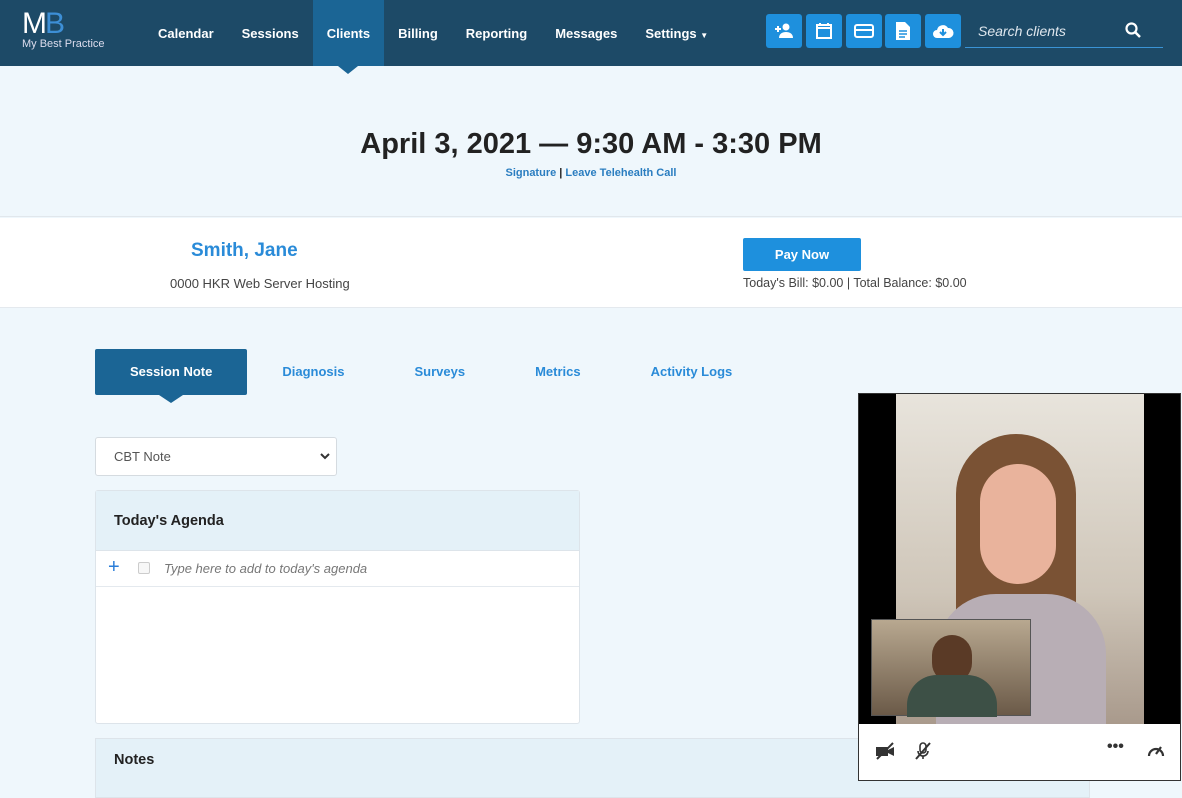 Image resolution: width=1182 pixels, height=798 pixels. What do you see at coordinates (620, 173) in the screenshot?
I see `leave-telehealth-link: Leave Telehealth Call` at bounding box center [620, 173].